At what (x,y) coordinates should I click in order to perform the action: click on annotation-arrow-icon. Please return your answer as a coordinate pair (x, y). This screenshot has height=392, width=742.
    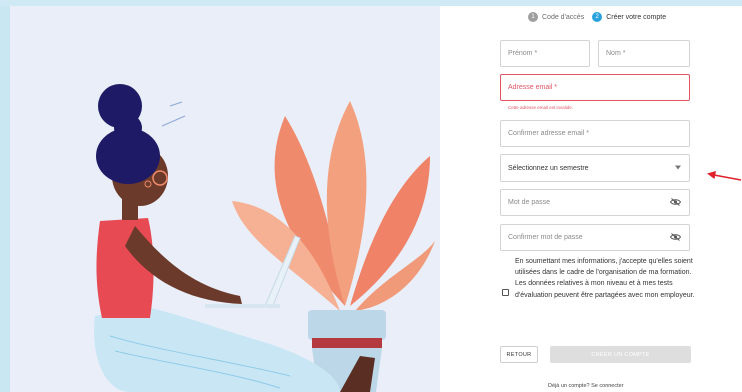
    Looking at the image, I should click on (724, 179).